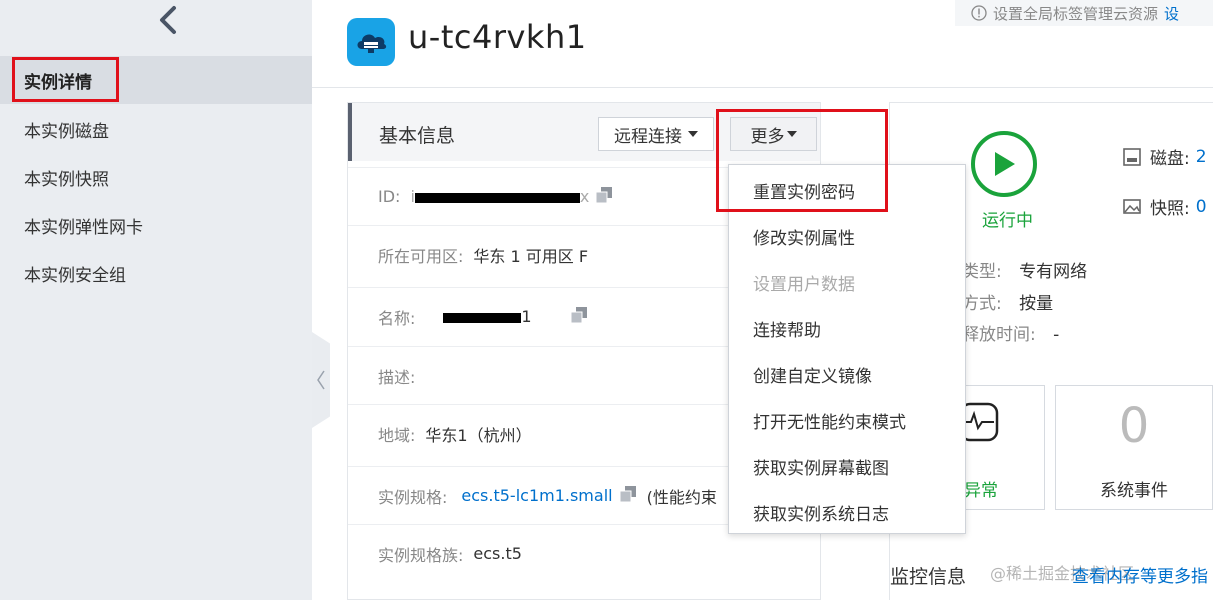  I want to click on system-events-label: 系统事件, so click(1134, 491).